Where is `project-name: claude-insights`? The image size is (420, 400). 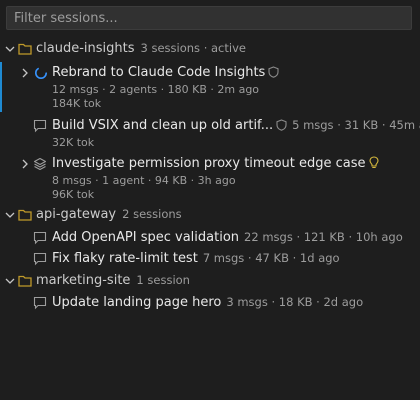 project-name: claude-insights is located at coordinates (85, 48).